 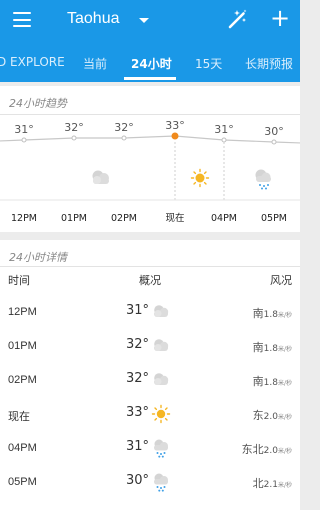 I want to click on time-label: 02PM, so click(x=124, y=218).